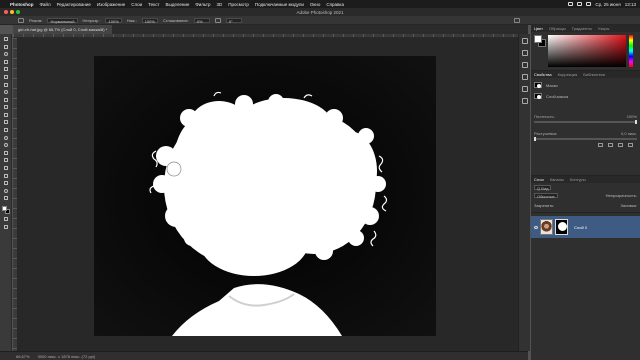  Describe the element at coordinates (6, 168) in the screenshot. I see `path-select-tool` at that location.